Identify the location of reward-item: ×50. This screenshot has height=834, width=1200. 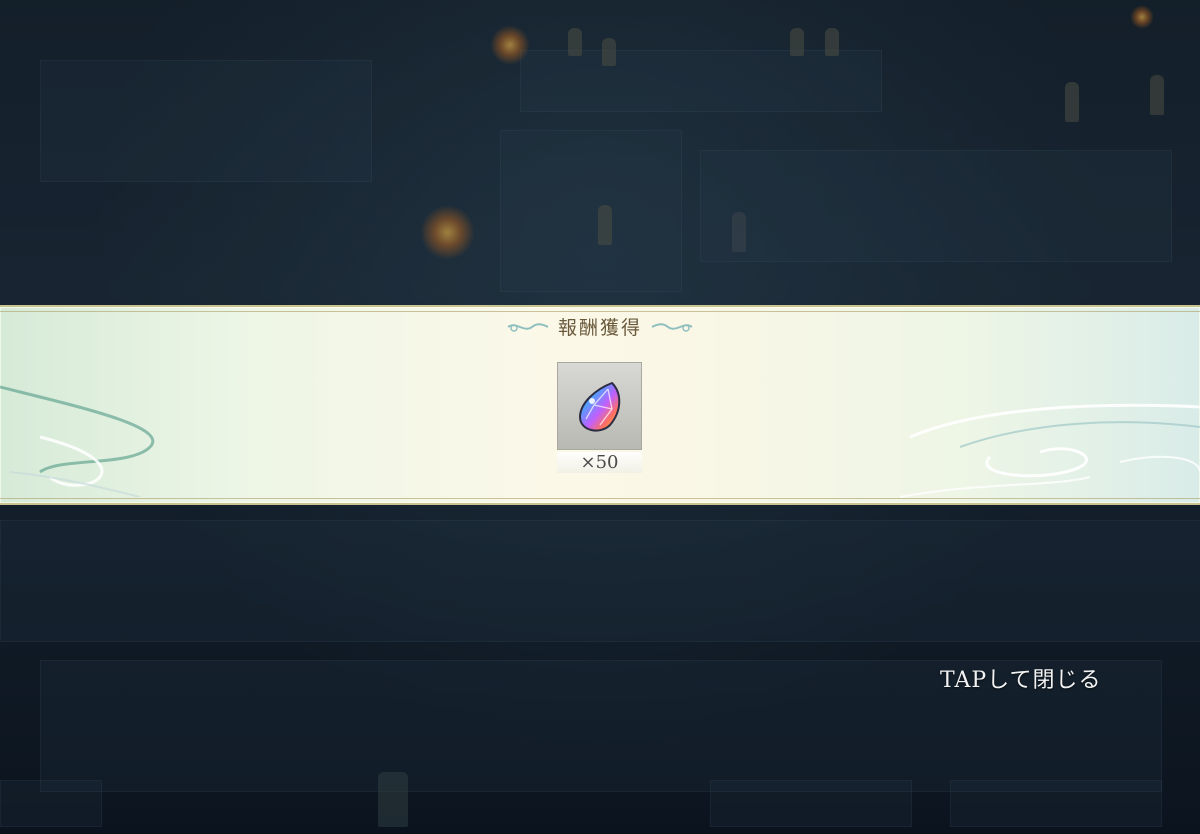
(599, 417).